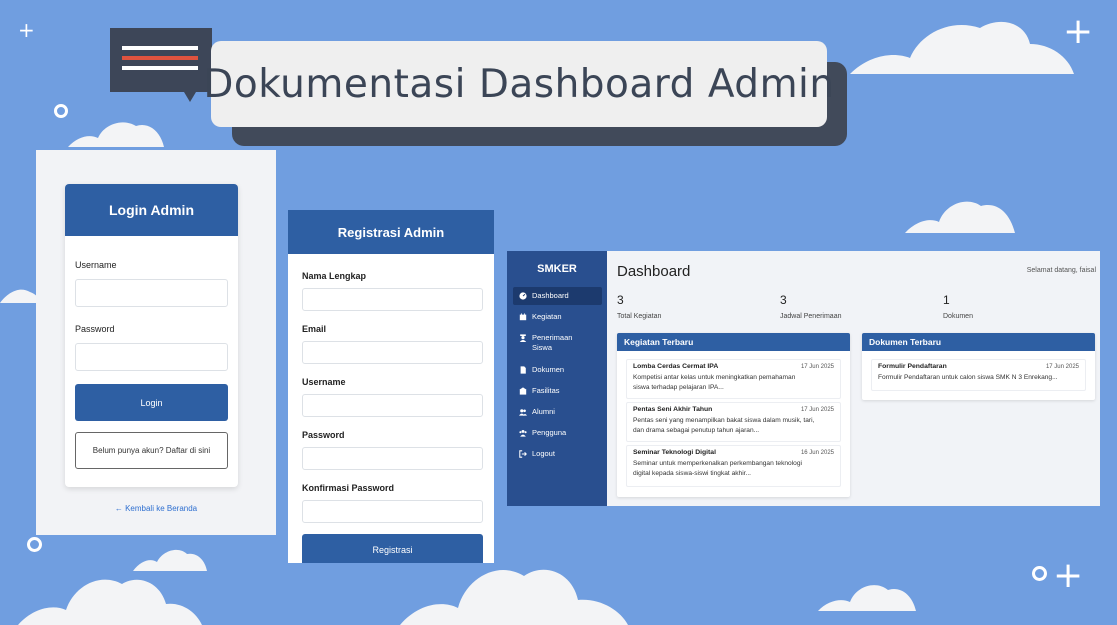 Image resolution: width=1117 pixels, height=625 pixels. Describe the element at coordinates (151, 210) in the screenshot. I see `login-title: Login Admin` at that location.